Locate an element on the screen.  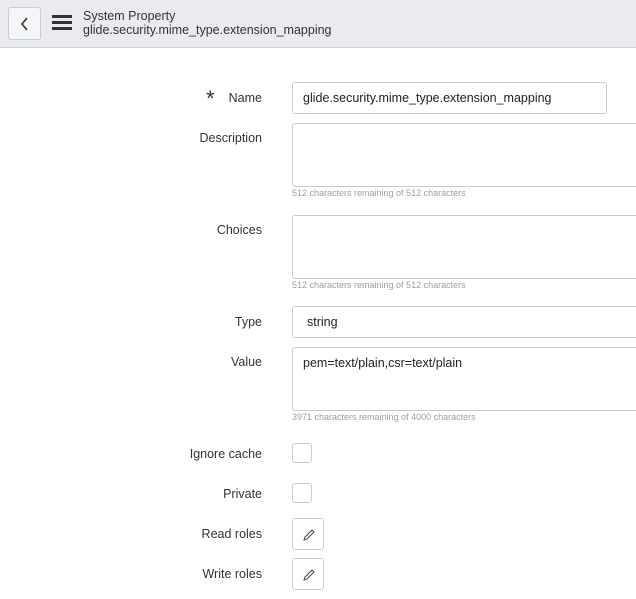
type-select: string is located at coordinates (464, 322).